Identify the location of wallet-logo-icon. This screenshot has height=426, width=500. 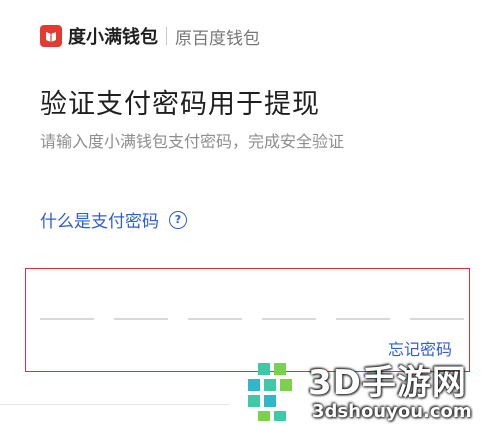
(51, 36).